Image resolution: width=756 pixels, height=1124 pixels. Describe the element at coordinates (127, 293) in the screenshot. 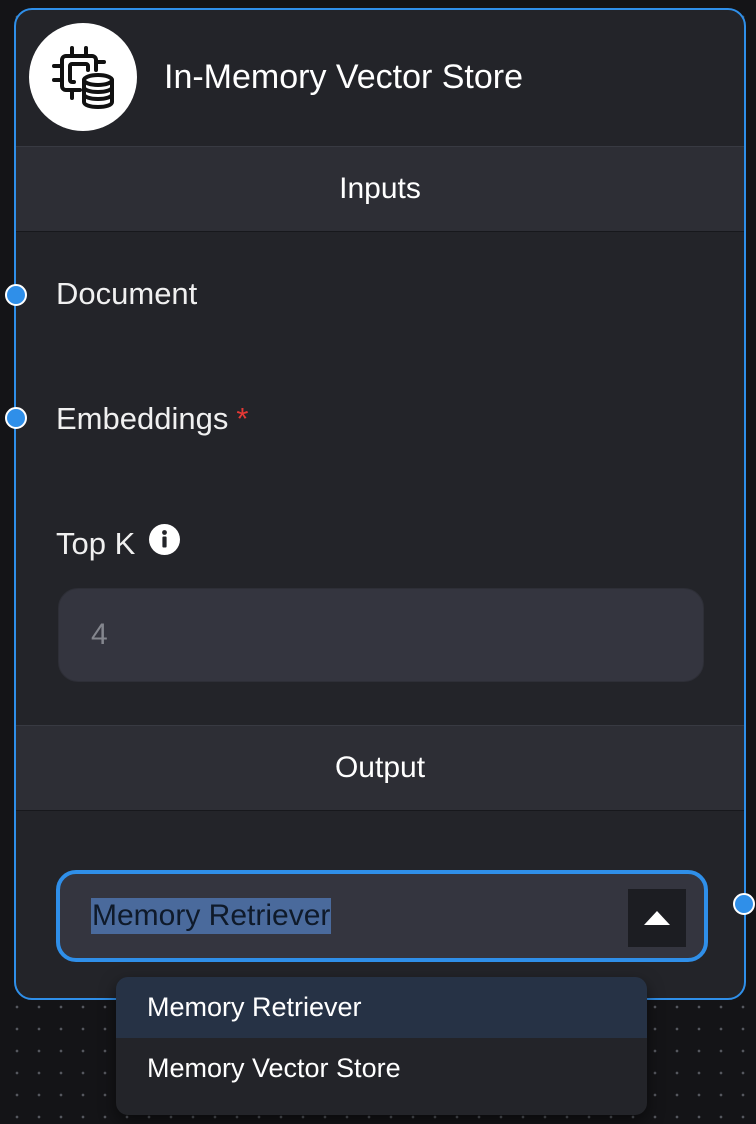

I see `document-label: Document` at that location.